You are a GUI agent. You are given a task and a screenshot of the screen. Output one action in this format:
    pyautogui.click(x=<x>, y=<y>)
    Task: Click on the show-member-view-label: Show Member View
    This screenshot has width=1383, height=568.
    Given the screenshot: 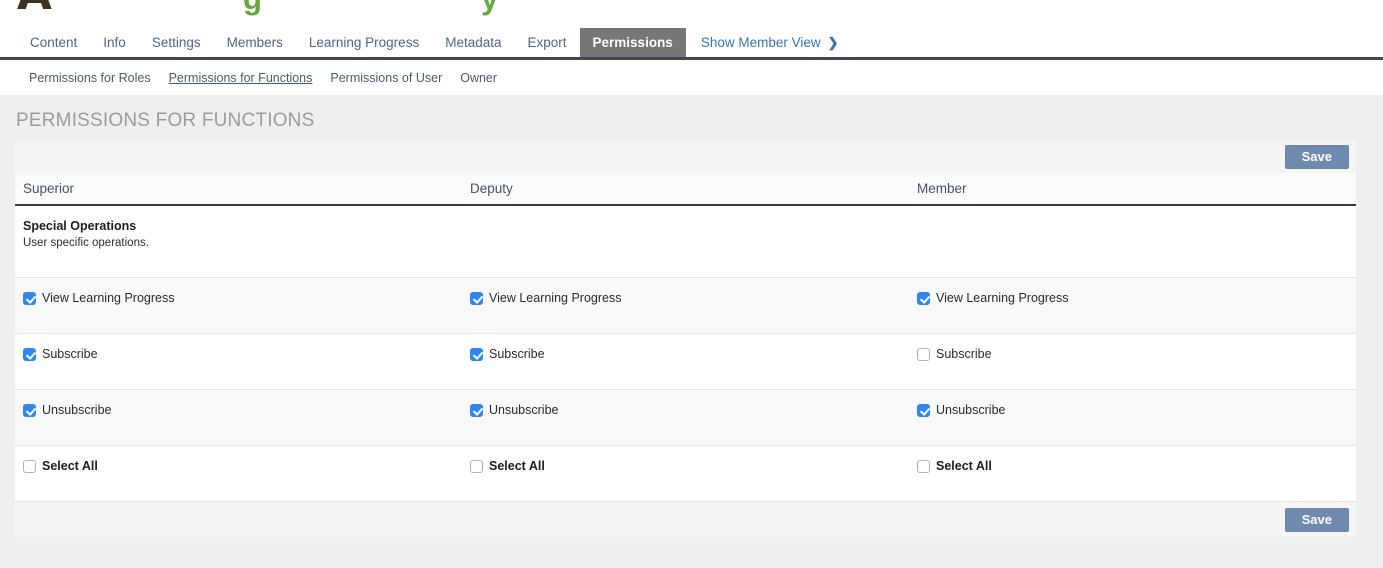 What is the action you would take?
    pyautogui.click(x=760, y=42)
    